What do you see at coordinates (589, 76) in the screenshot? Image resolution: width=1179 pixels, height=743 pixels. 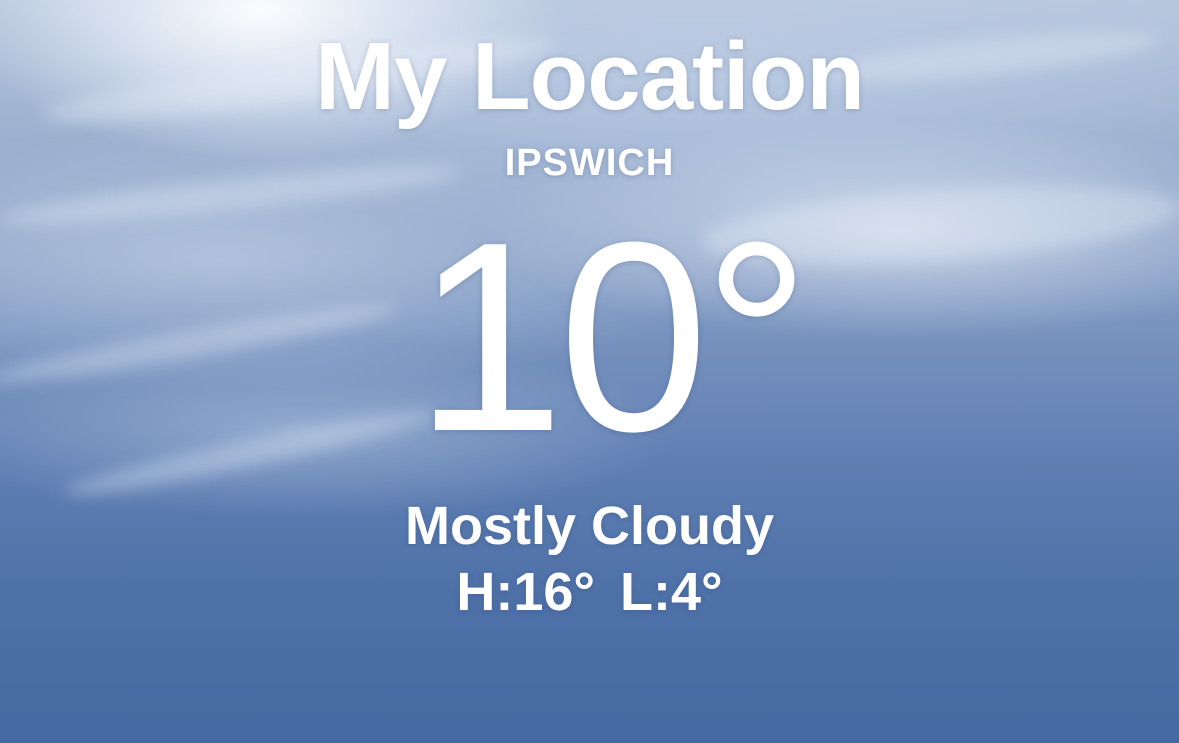 I see `location-title: My Location` at bounding box center [589, 76].